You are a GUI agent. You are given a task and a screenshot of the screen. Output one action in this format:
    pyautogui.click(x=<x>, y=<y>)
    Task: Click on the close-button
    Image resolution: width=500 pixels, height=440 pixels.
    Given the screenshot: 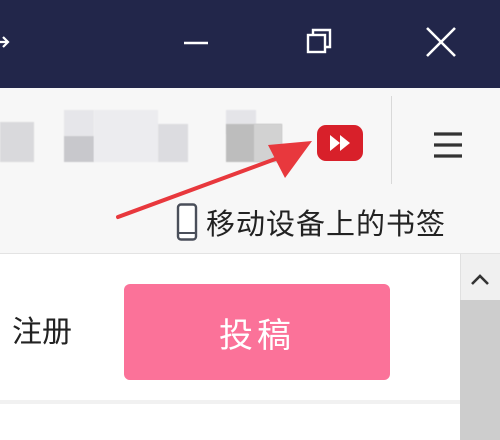 What is the action you would take?
    pyautogui.click(x=441, y=42)
    